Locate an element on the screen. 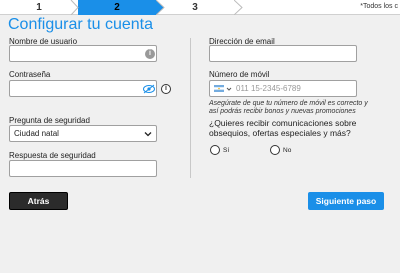 The image size is (400, 273). info-icon: i is located at coordinates (150, 54).